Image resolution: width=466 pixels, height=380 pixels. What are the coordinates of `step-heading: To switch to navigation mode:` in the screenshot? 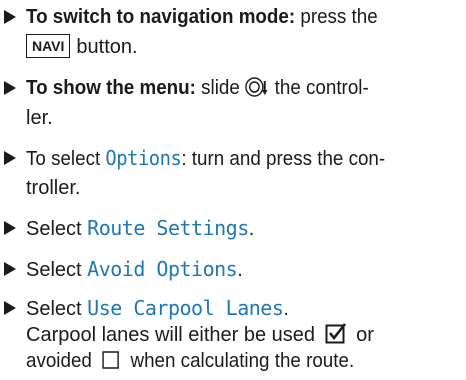 It's located at (161, 17).